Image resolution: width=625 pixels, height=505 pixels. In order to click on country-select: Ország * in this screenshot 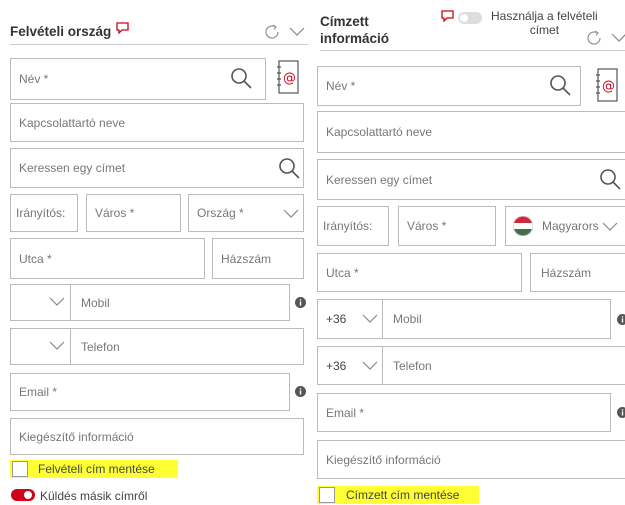, I will do `click(246, 213)`.